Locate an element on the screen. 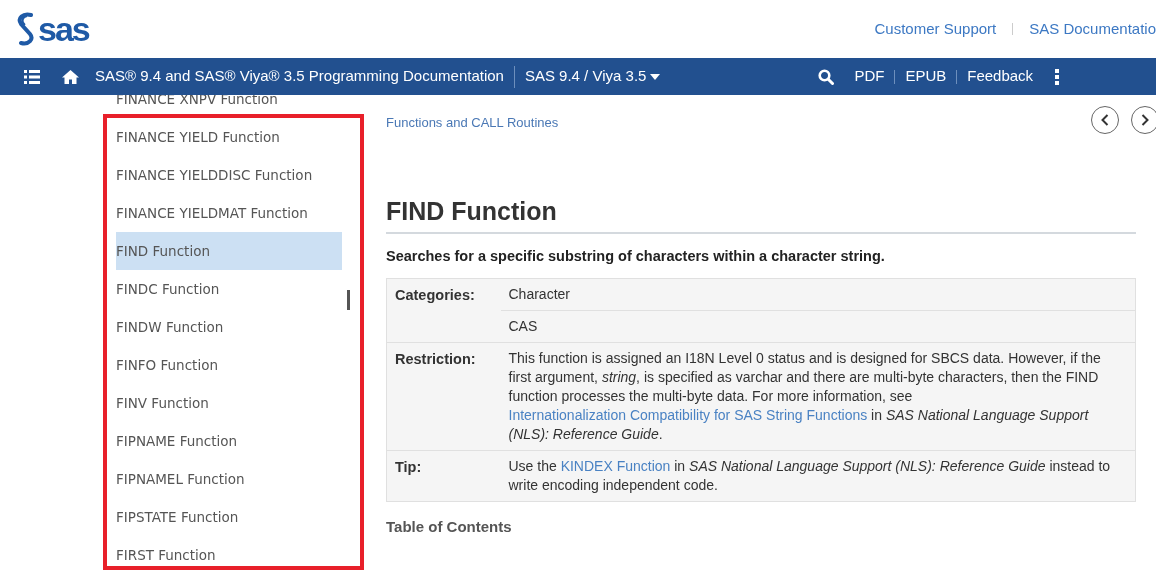 Image resolution: width=1156 pixels, height=576 pixels. search-icon is located at coordinates (826, 76).